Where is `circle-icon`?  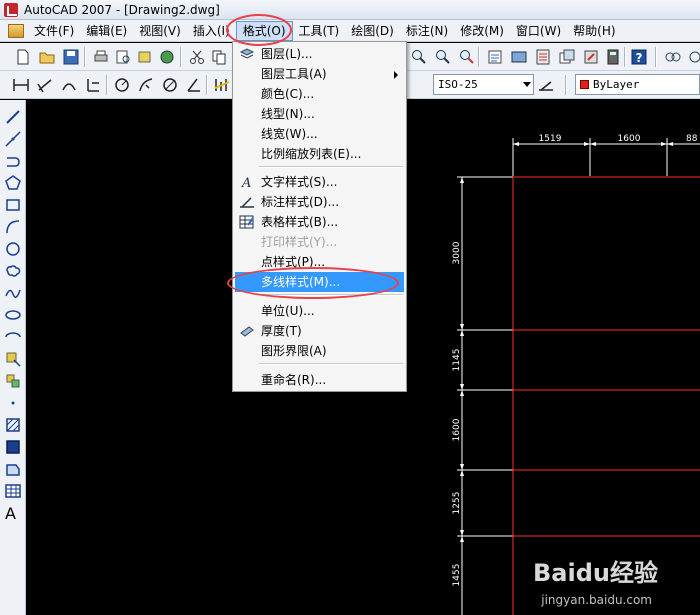
circle-icon is located at coordinates (13, 249).